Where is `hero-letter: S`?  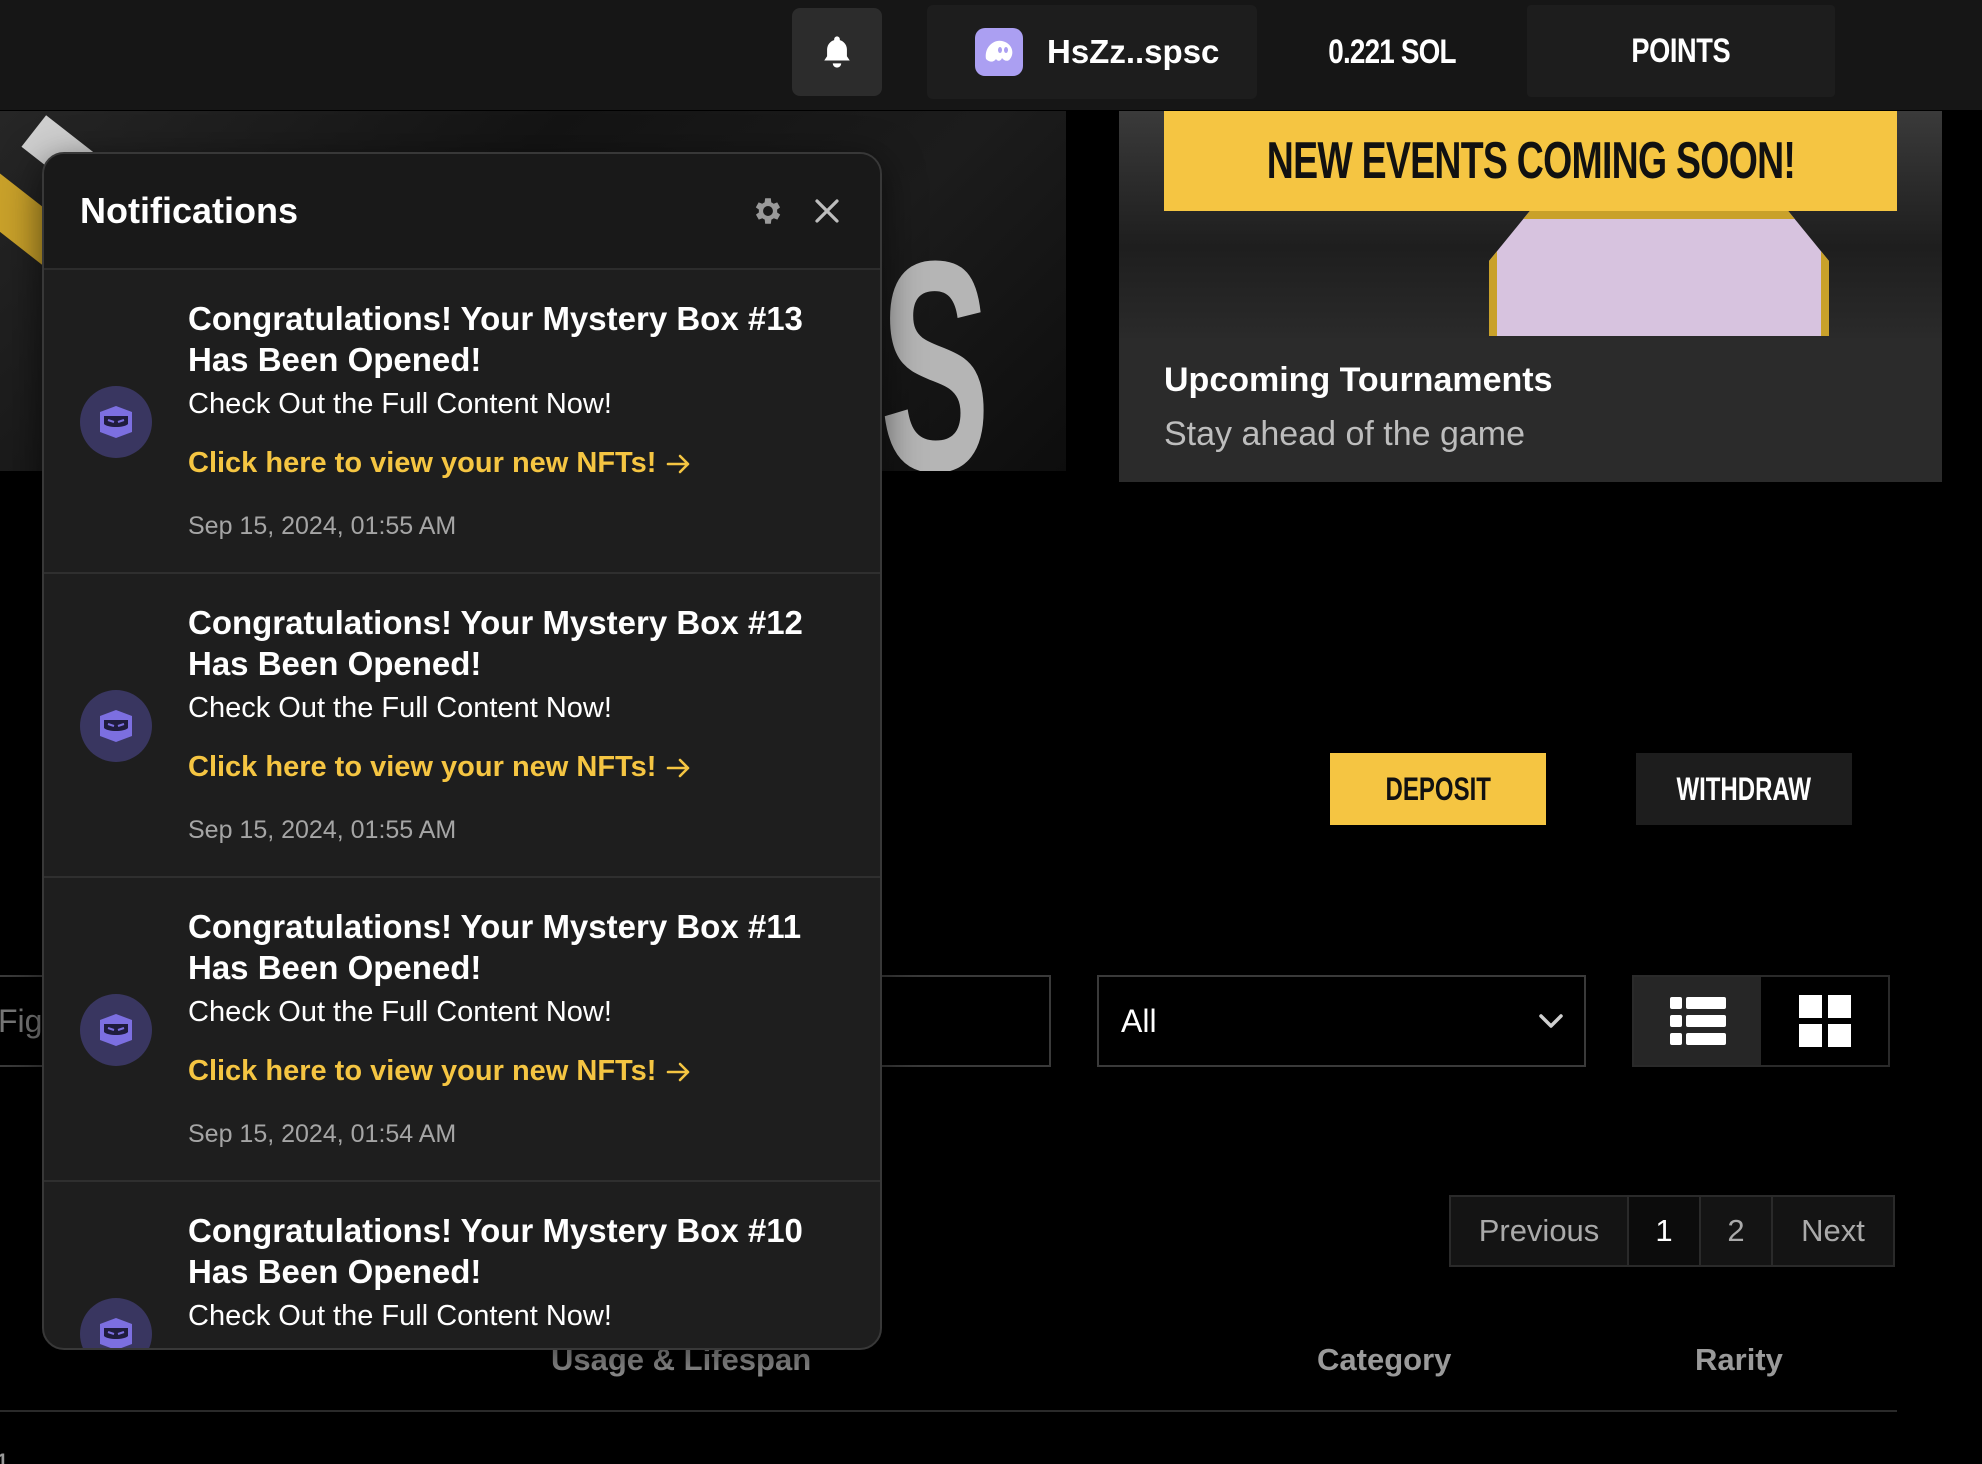
hero-letter: S is located at coordinates (935, 334).